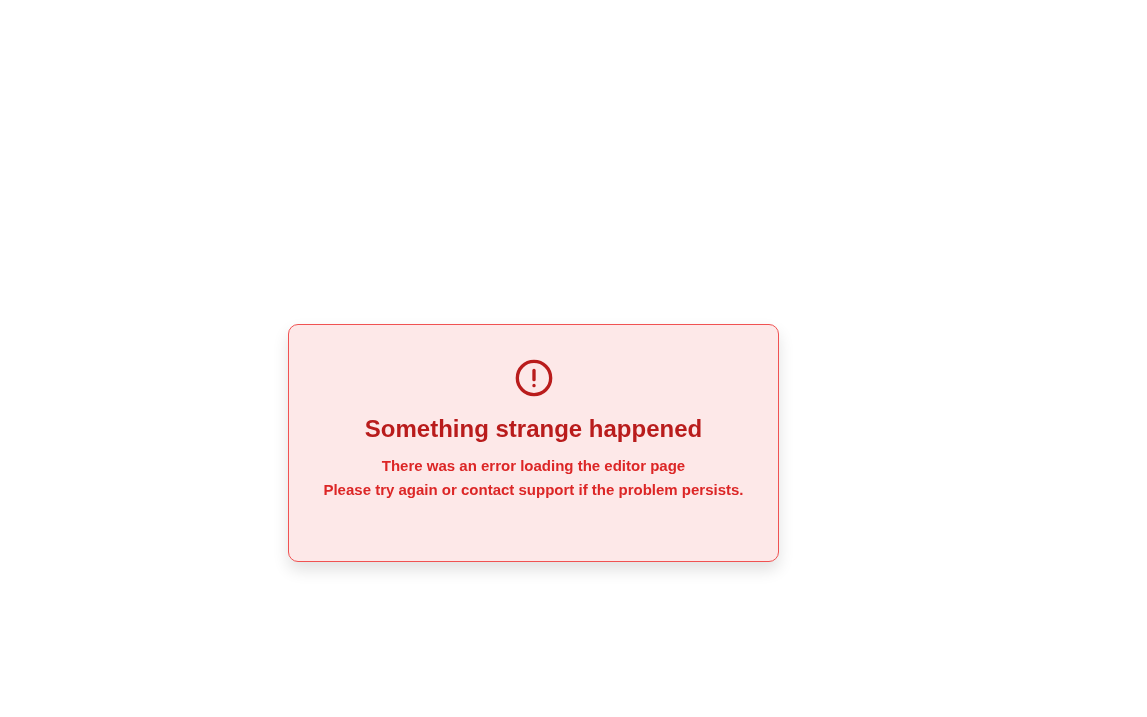 The width and height of the screenshot is (1147, 717). I want to click on alert-icon, so click(533, 378).